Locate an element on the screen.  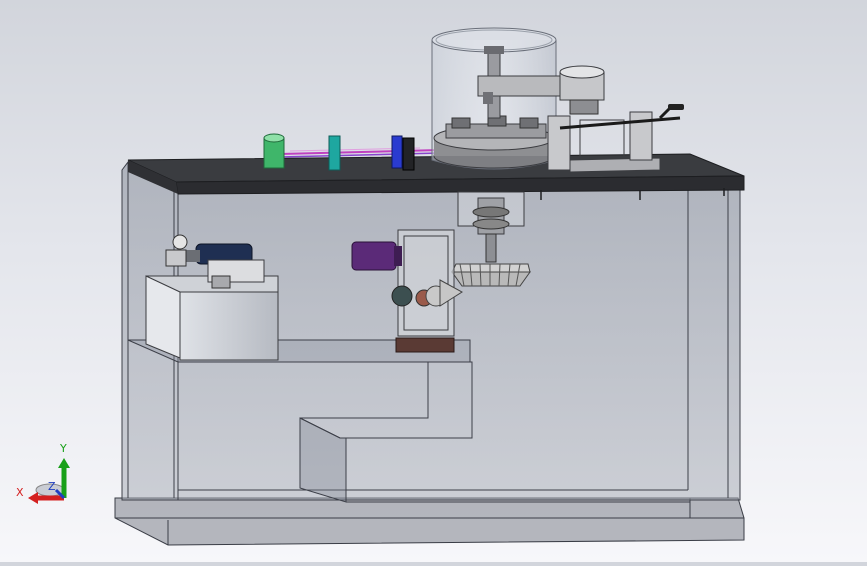
z-axis-label: Z is located at coordinates (52, 486).